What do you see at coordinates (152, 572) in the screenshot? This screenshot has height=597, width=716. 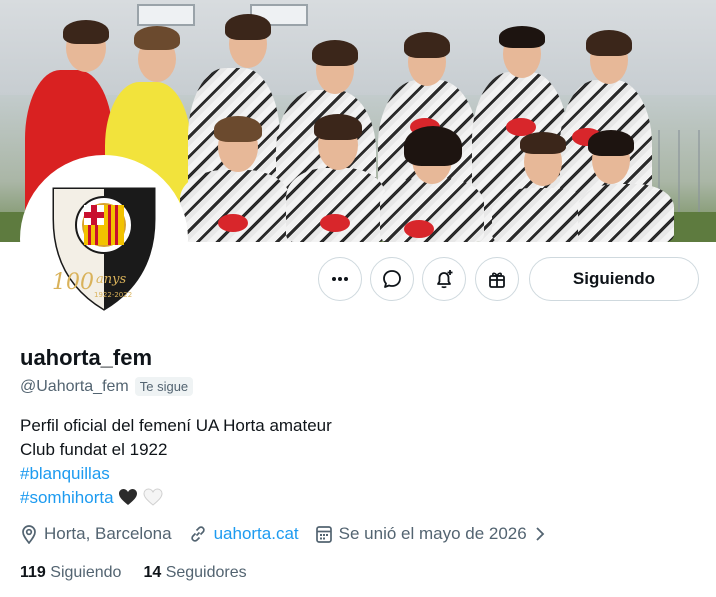 I see `followers-count: 14` at bounding box center [152, 572].